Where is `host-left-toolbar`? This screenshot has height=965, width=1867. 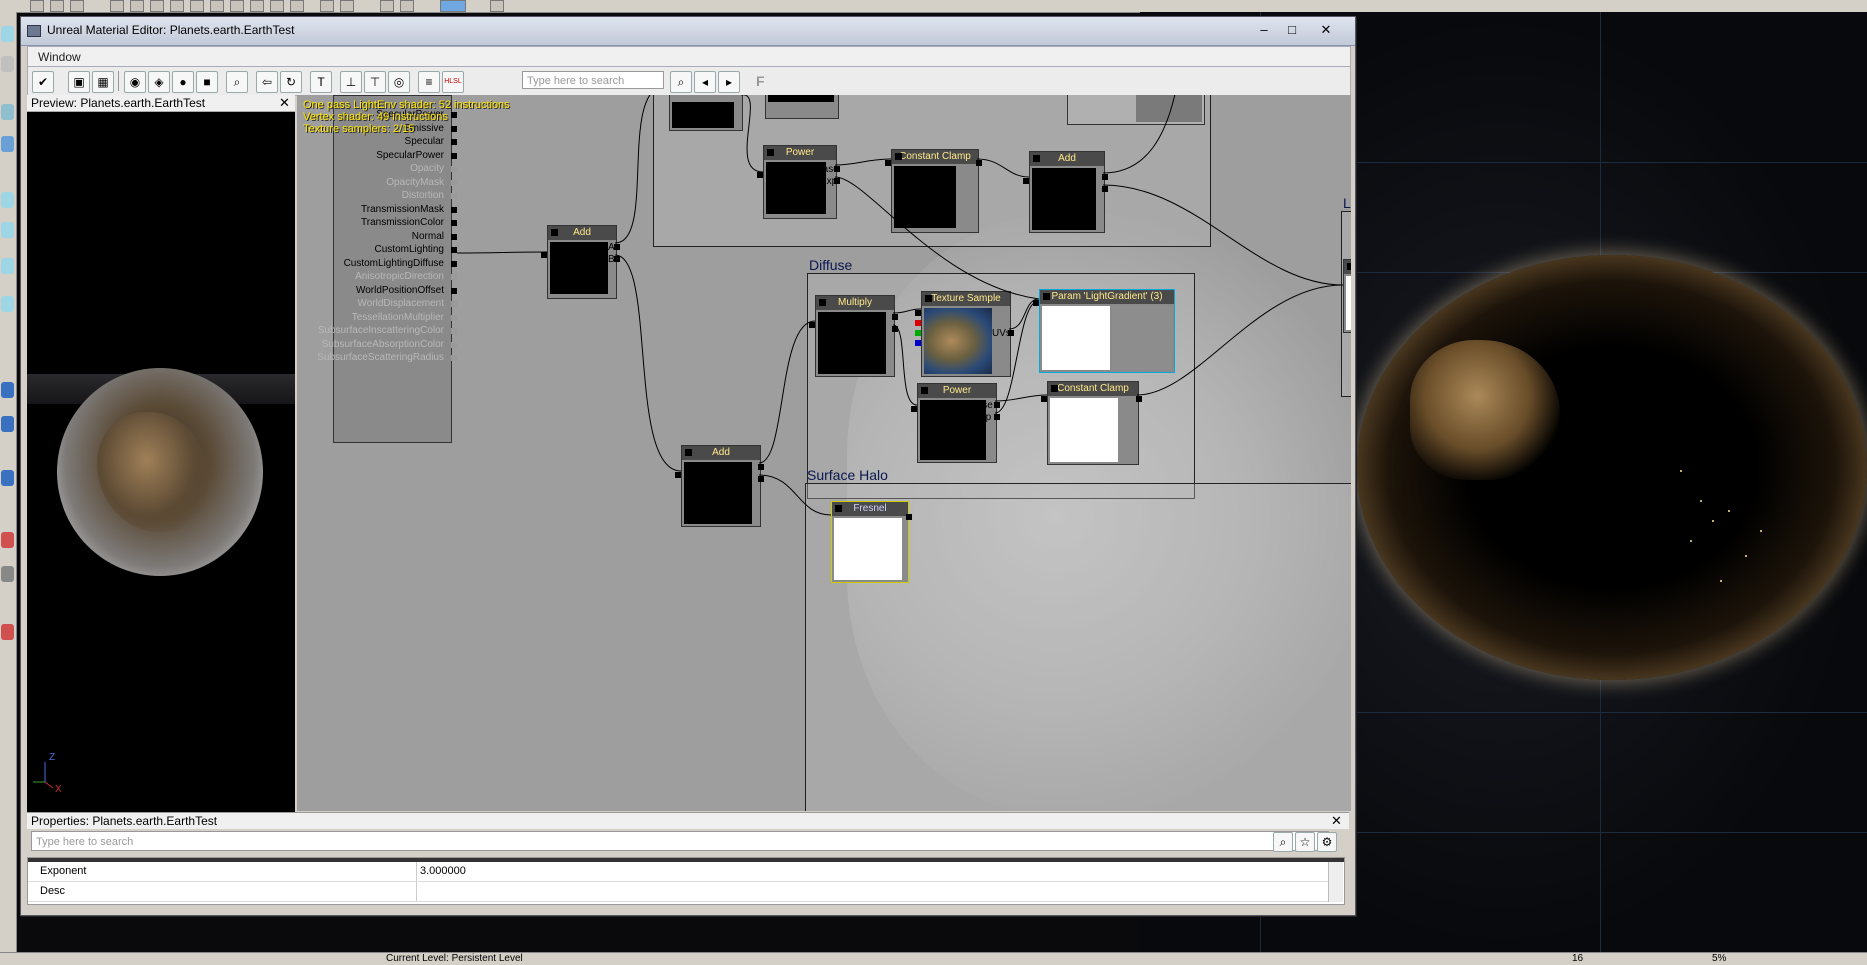
host-left-toolbar is located at coordinates (8, 482).